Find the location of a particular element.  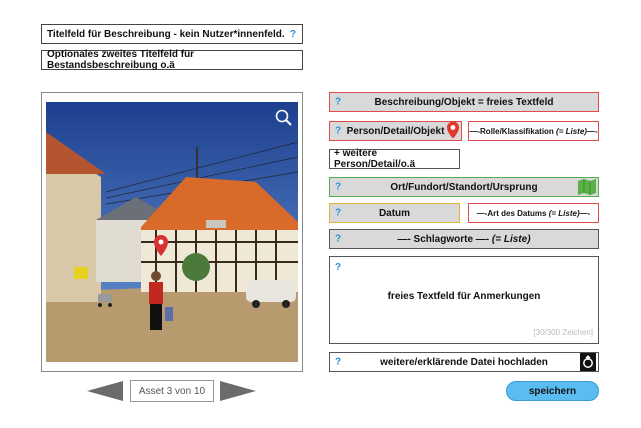

role-field: —-Rolle/Klassifikation (= Liste)—- is located at coordinates (533, 131).